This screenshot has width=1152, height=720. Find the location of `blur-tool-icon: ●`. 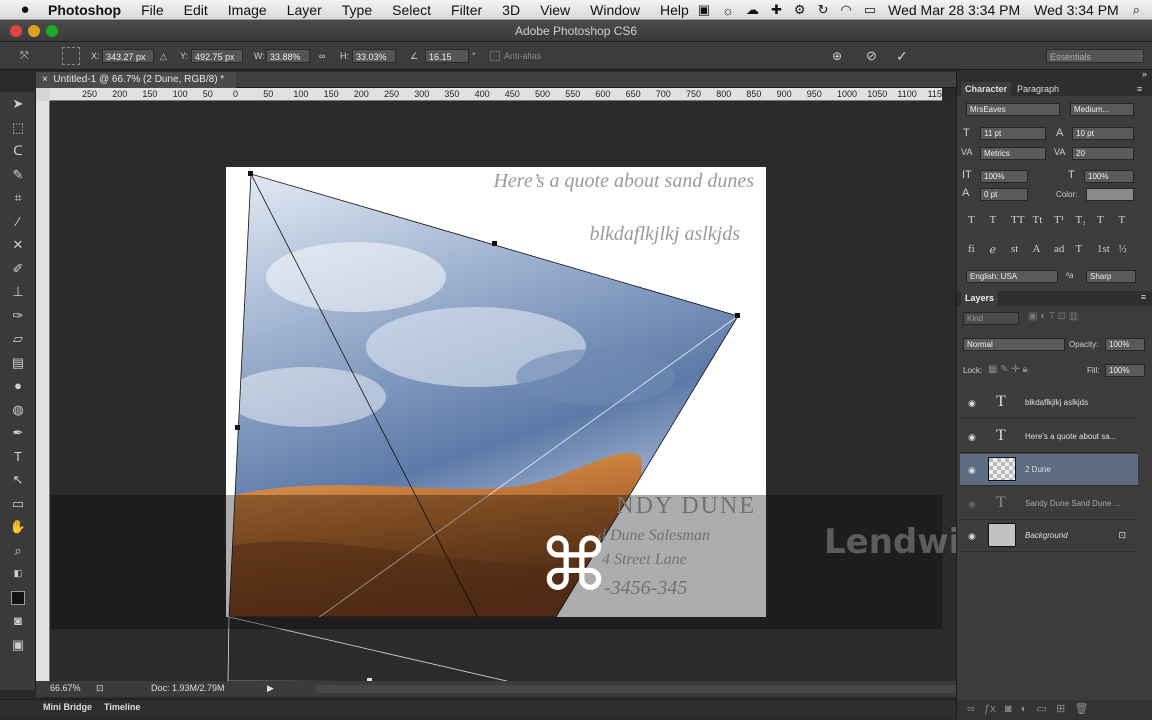

blur-tool-icon: ● is located at coordinates (18, 386).